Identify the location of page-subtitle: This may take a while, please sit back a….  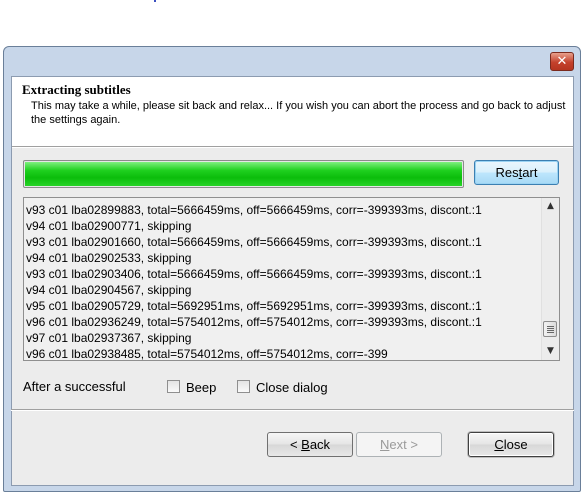
(298, 113).